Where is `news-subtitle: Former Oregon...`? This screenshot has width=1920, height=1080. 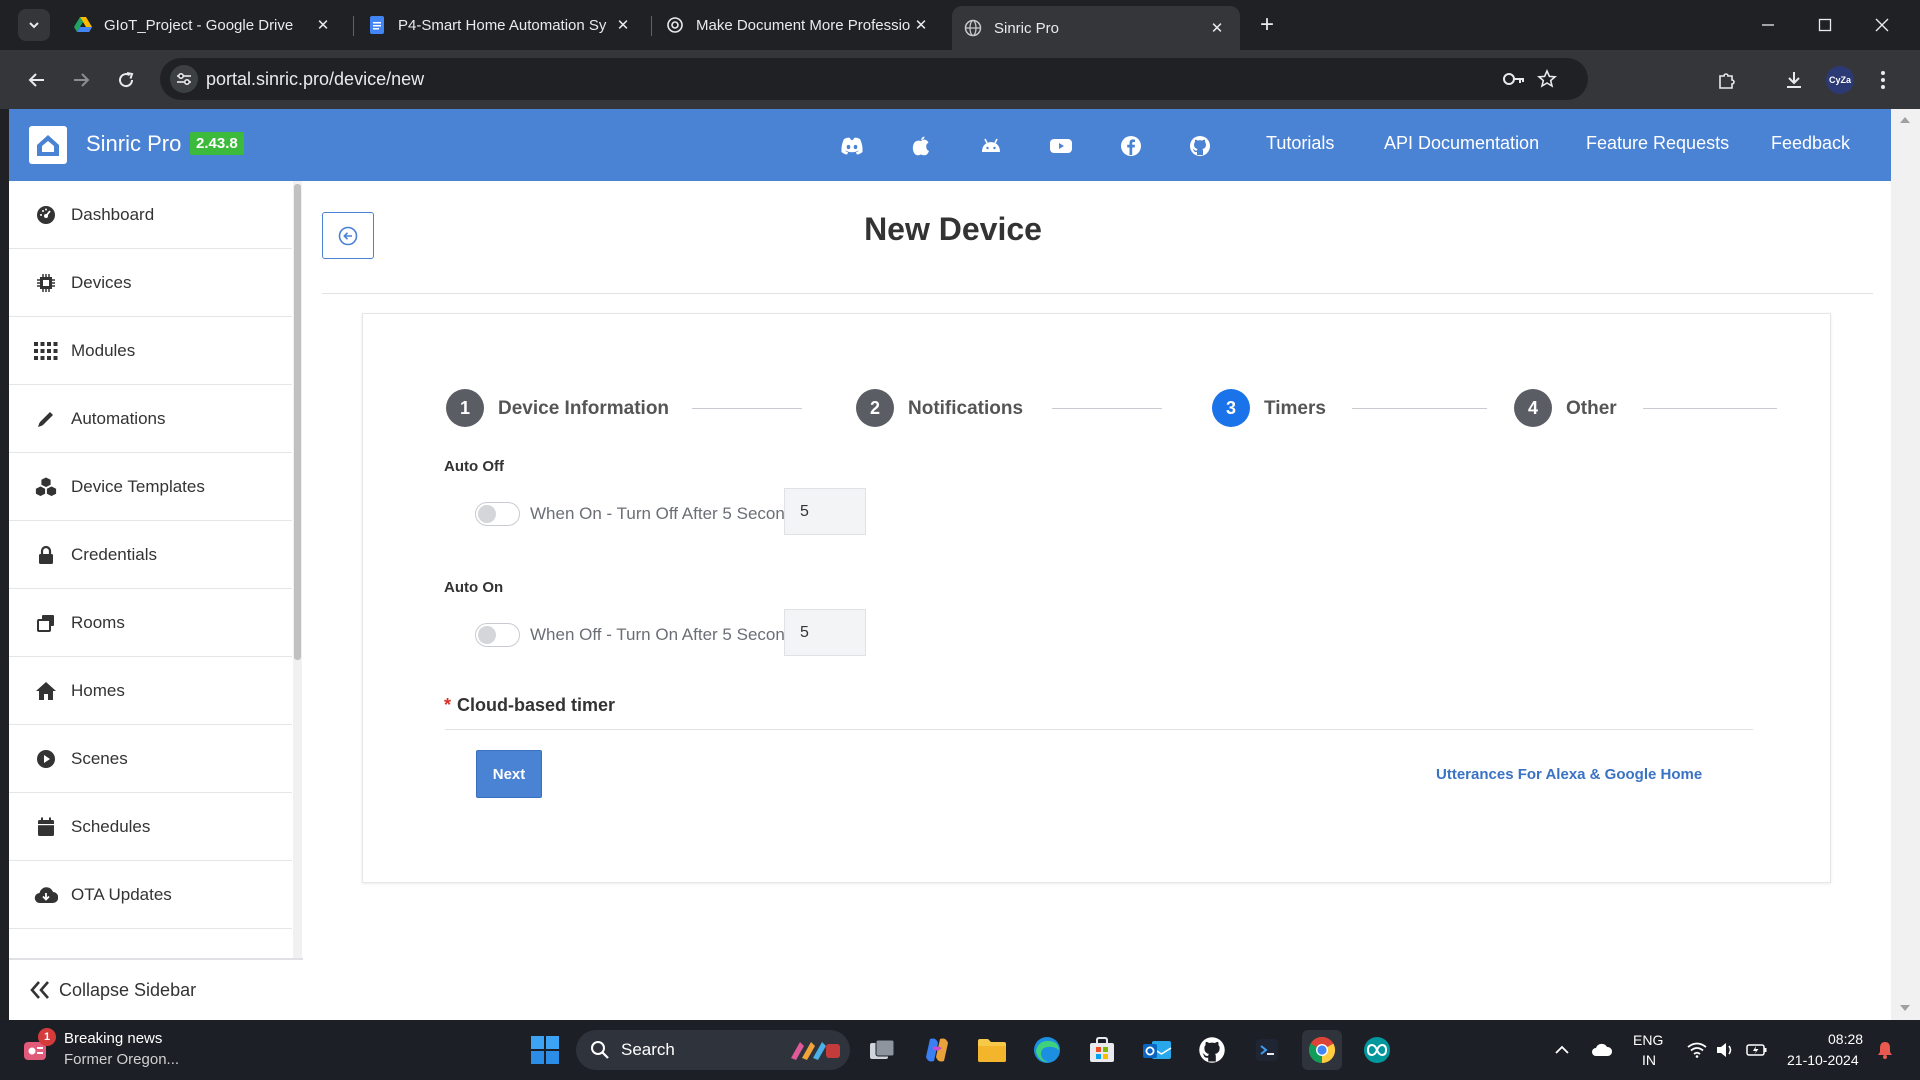
news-subtitle: Former Oregon... is located at coordinates (121, 1059).